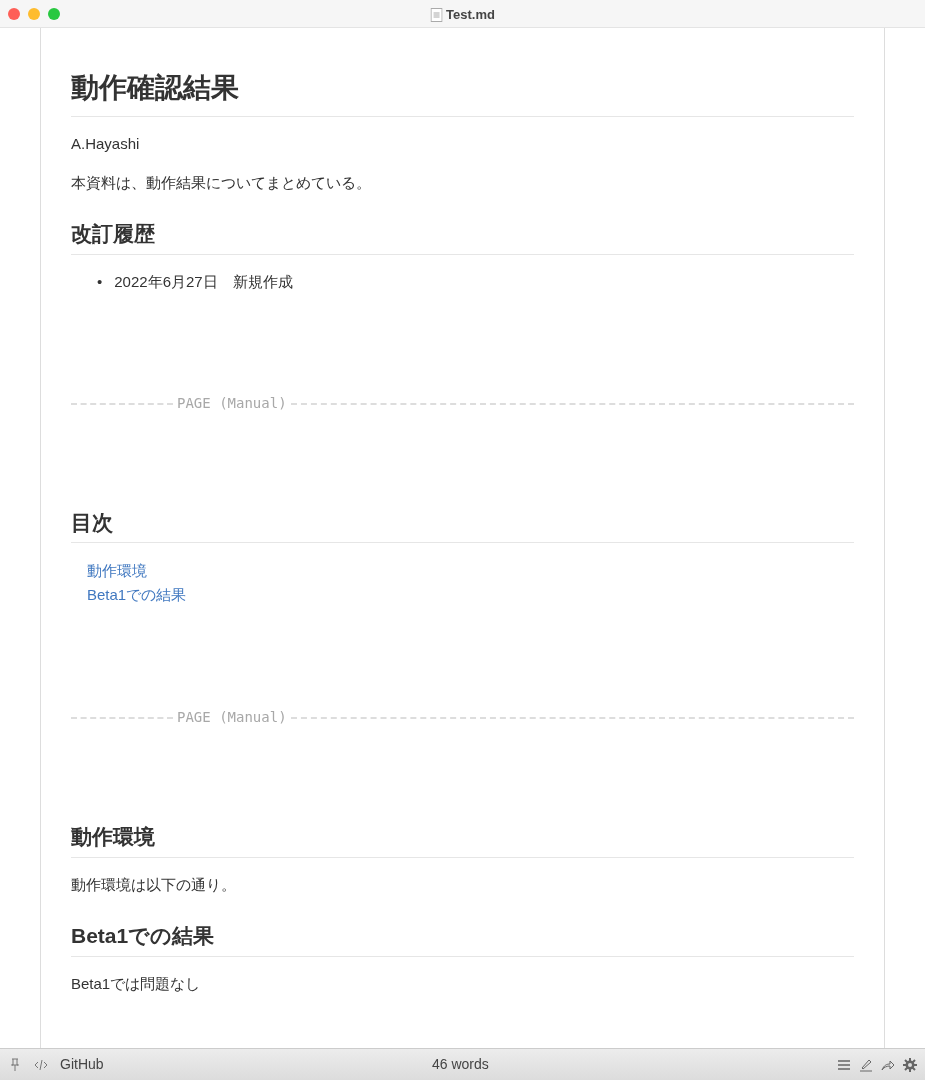  Describe the element at coordinates (41, 1064) in the screenshot. I see `code-icon` at that location.